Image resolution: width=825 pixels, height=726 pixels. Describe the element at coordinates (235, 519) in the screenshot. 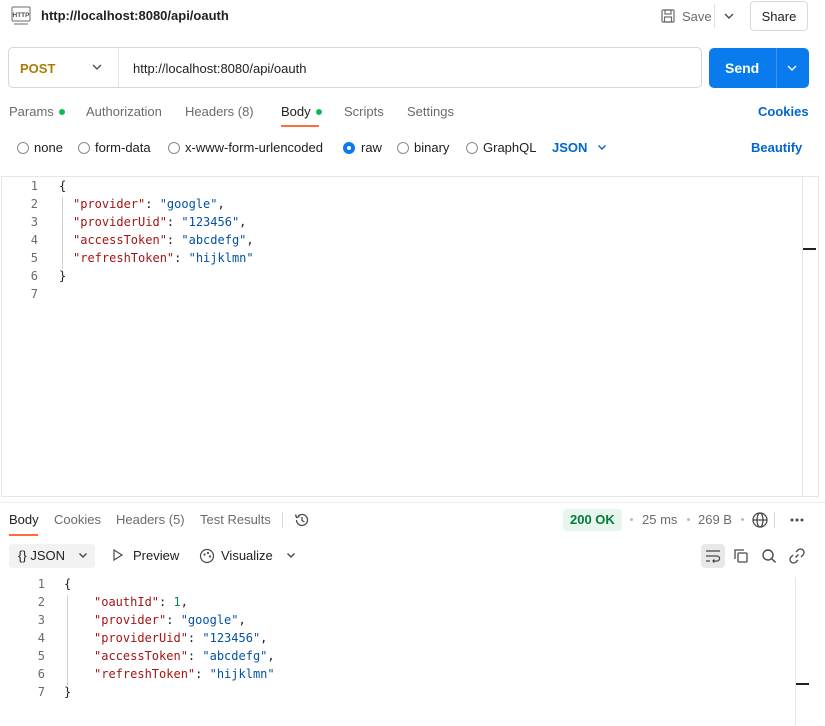

I see `response-tab-test-results: Test Results` at that location.